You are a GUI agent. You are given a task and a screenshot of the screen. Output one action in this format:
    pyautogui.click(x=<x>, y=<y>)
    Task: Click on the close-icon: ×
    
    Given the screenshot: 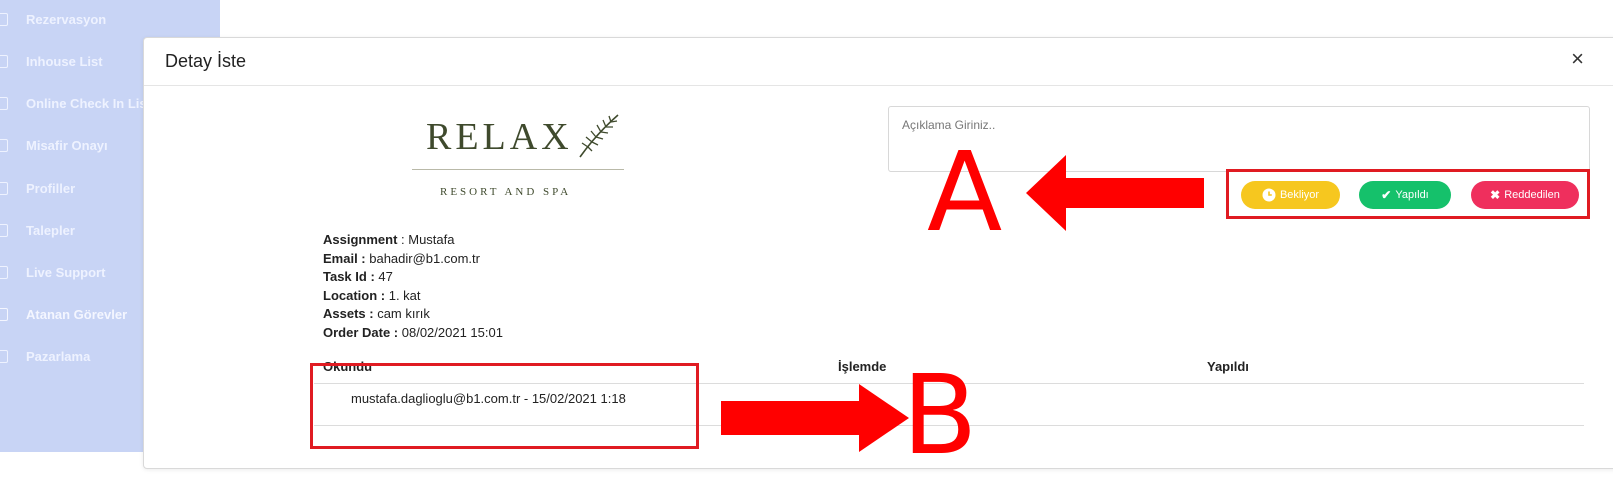 What is the action you would take?
    pyautogui.click(x=1577, y=59)
    